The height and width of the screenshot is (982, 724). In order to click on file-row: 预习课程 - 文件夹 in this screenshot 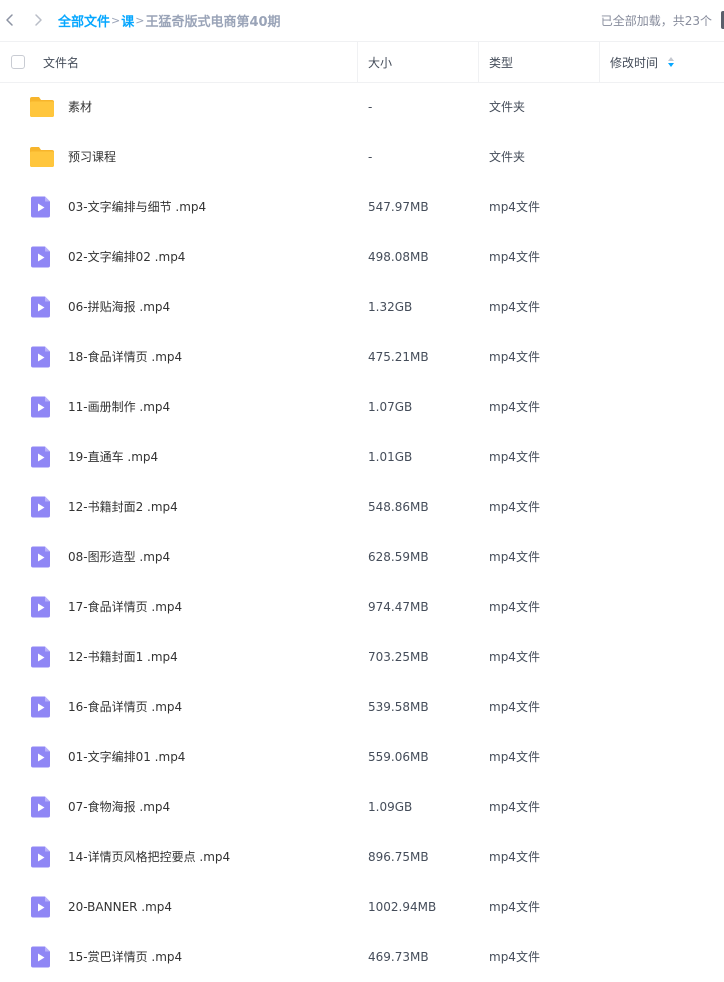, I will do `click(362, 157)`.